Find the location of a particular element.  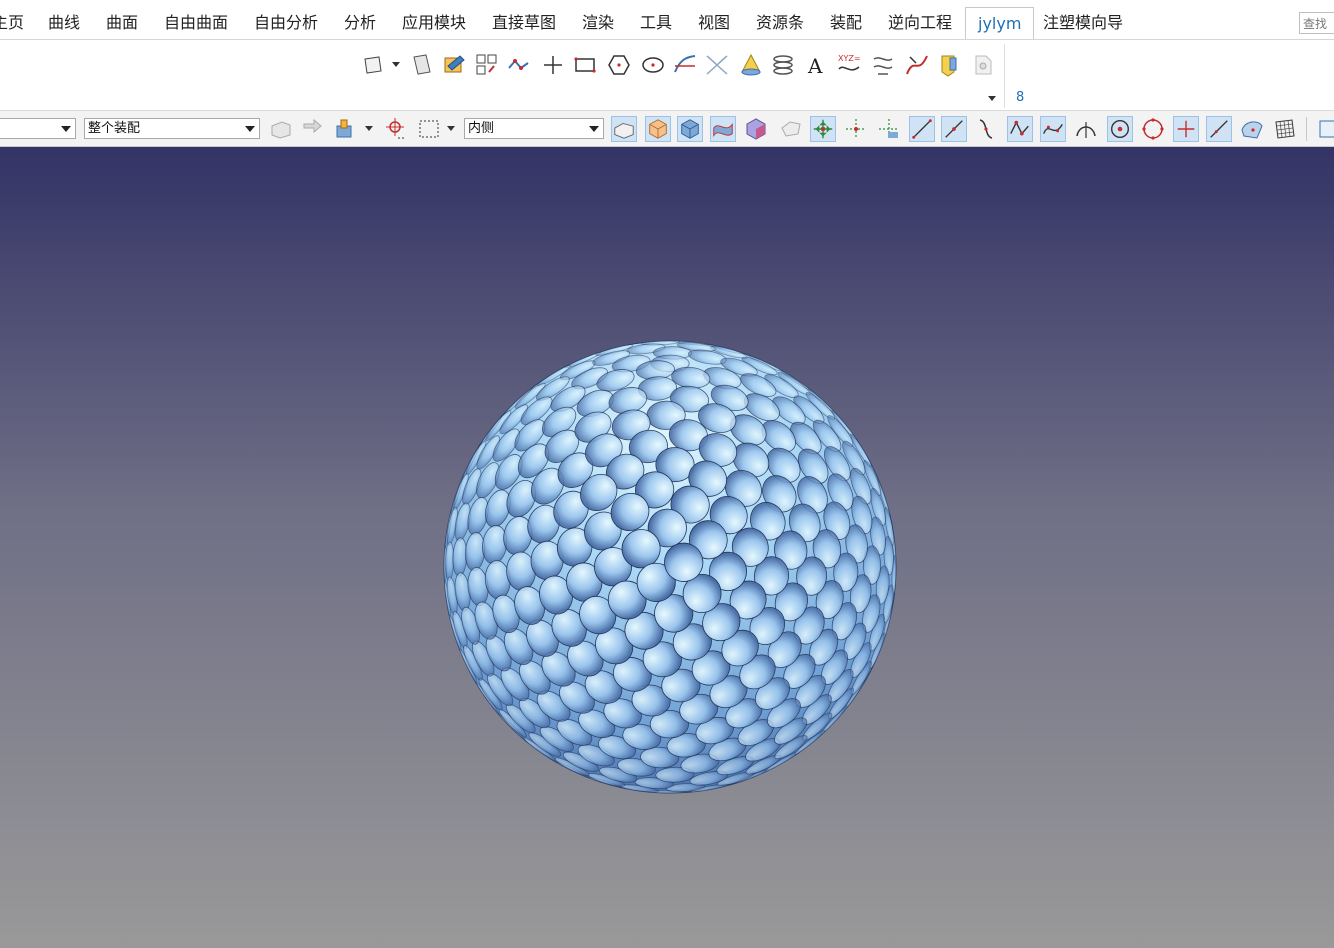

selection-scope-value: 整个装配 is located at coordinates (114, 128).